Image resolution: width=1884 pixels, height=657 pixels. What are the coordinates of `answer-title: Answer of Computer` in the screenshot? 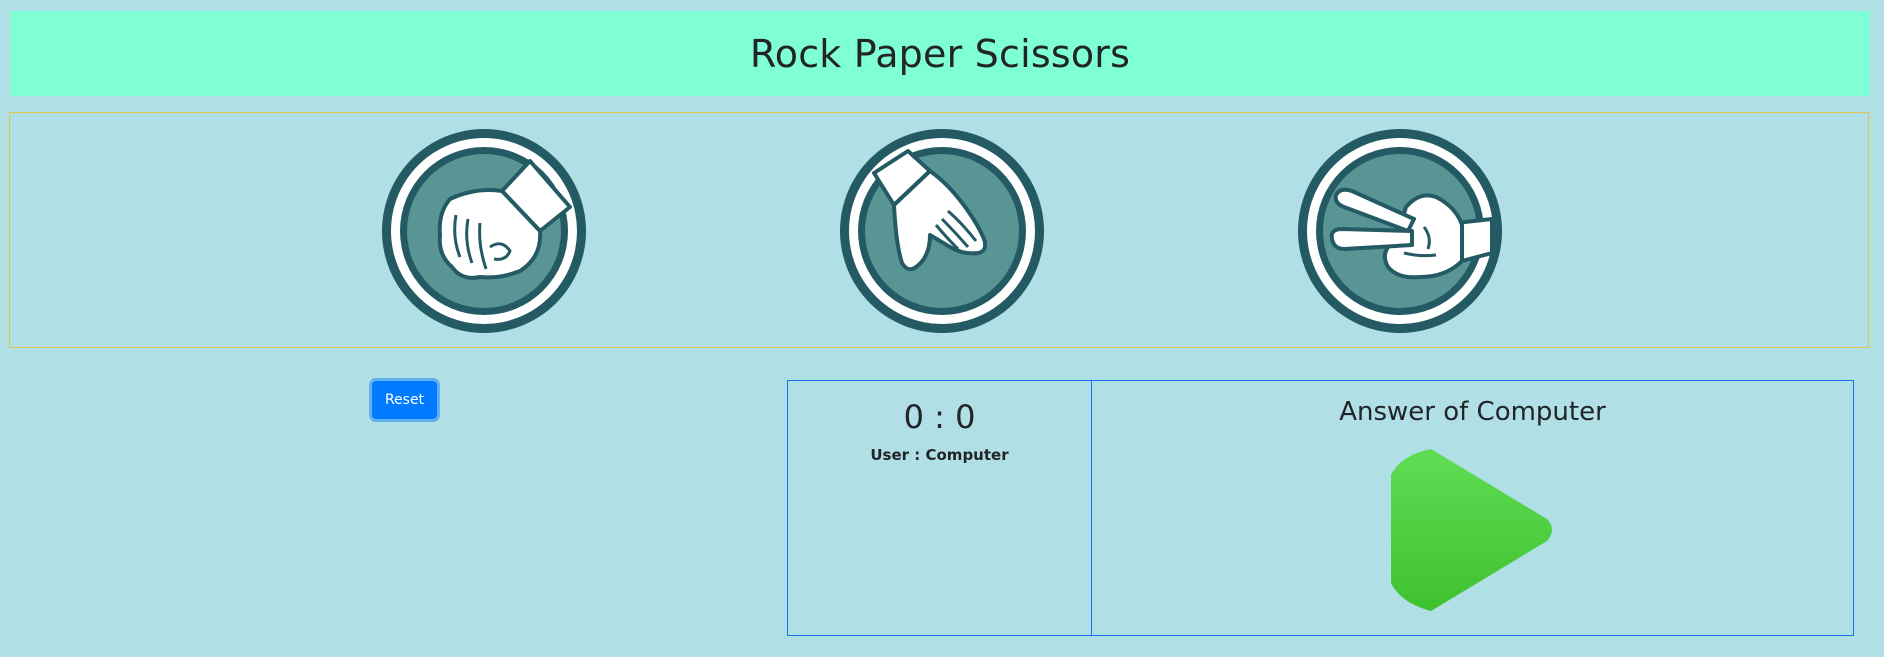 It's located at (1472, 412).